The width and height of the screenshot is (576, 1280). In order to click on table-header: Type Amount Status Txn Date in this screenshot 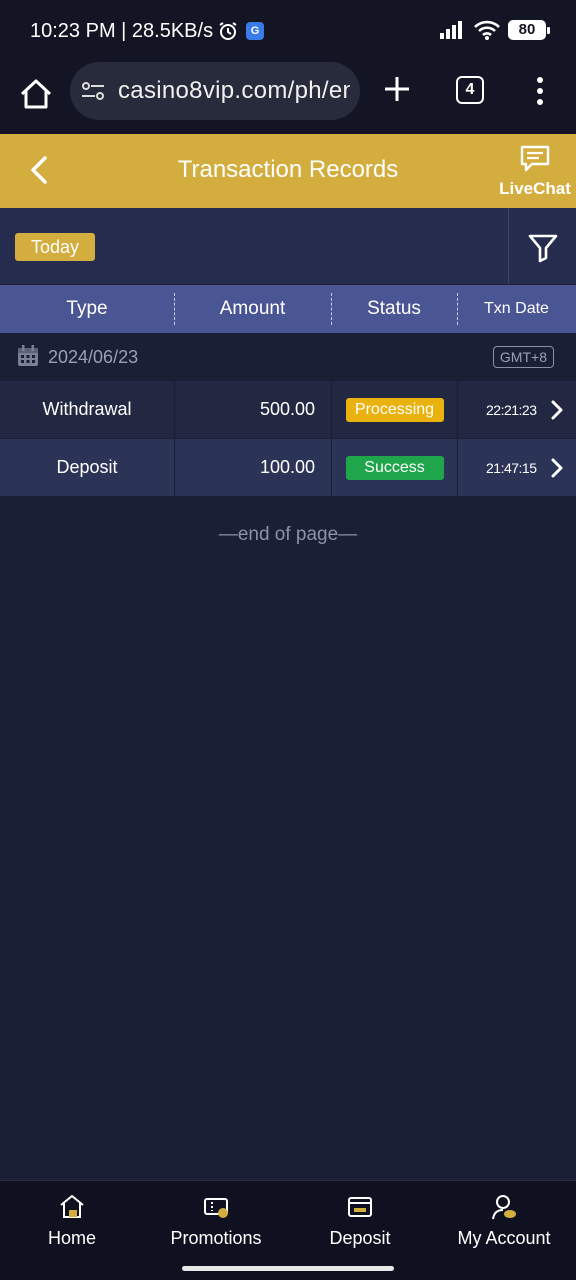, I will do `click(288, 309)`.